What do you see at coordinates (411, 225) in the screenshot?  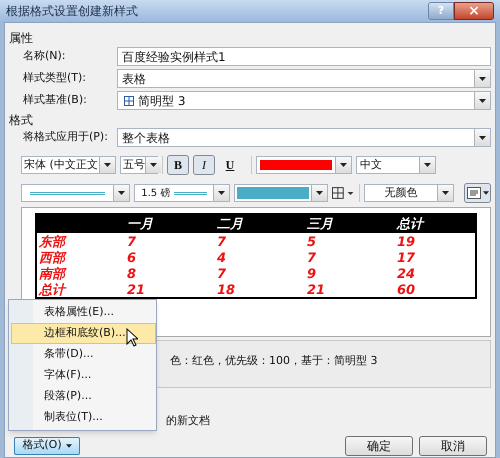 I see `column-header: 总计` at bounding box center [411, 225].